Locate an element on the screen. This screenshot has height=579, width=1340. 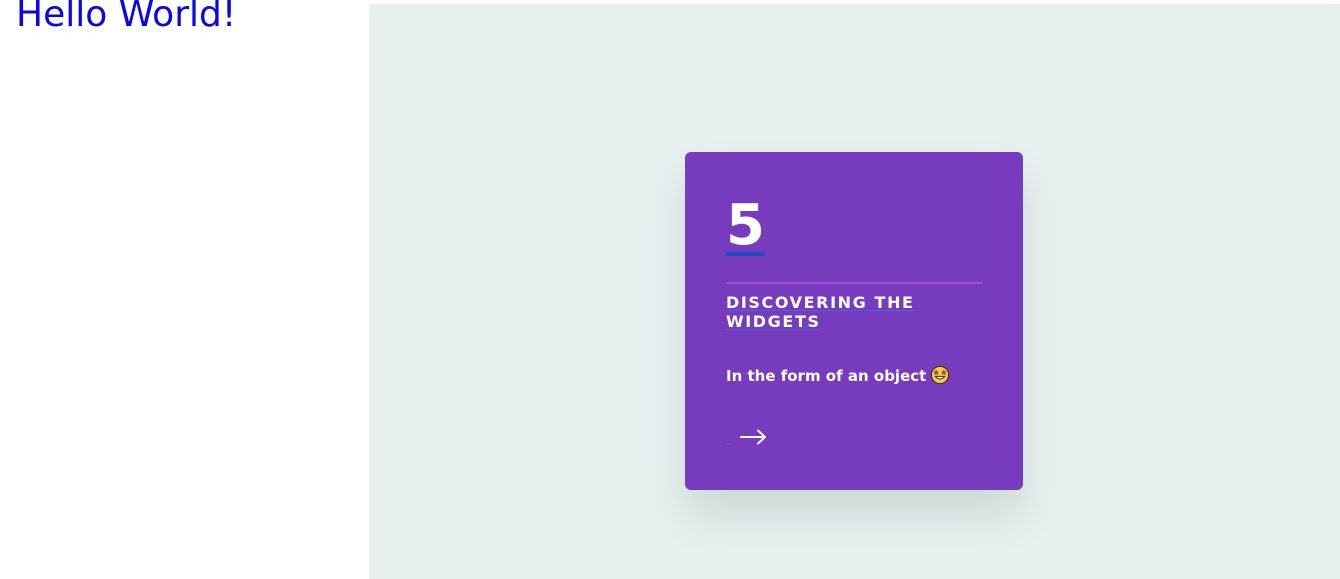
card-title: Discovering the widgets is located at coordinates (846, 312).